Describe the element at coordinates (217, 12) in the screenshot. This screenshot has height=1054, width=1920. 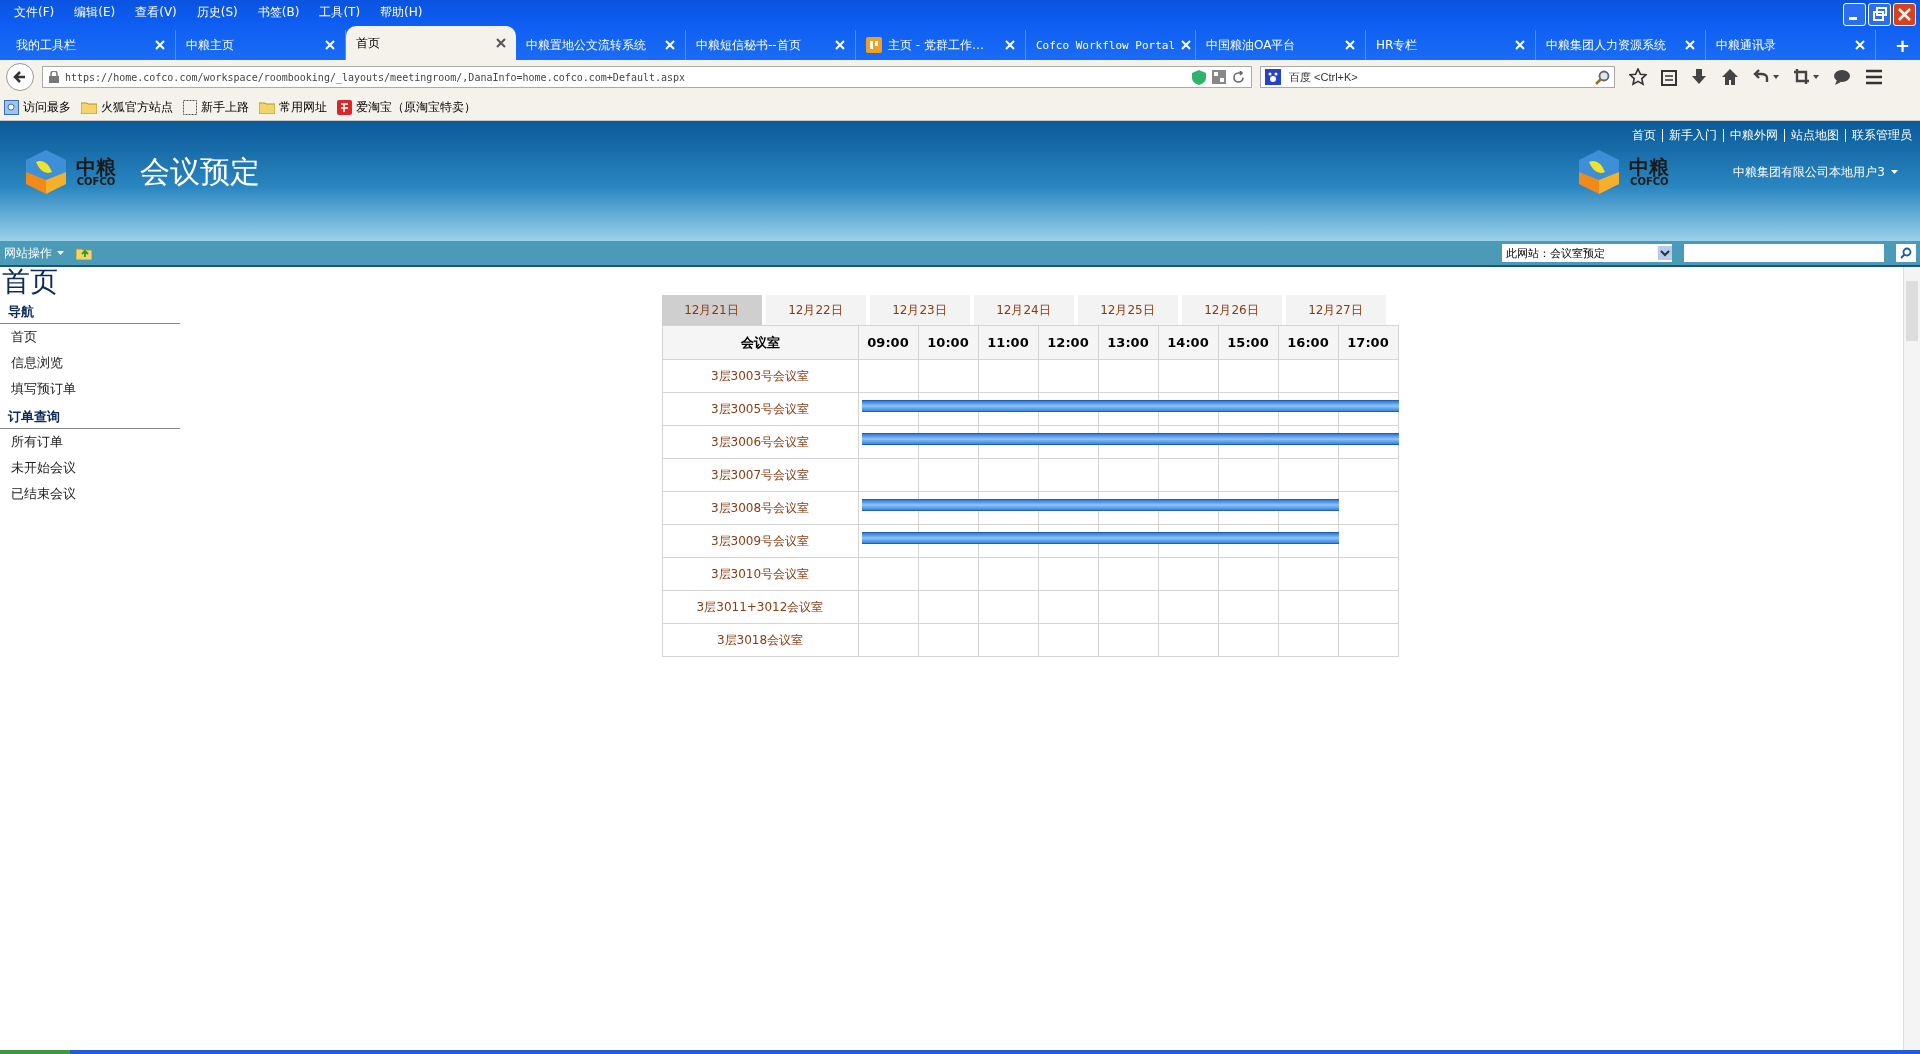
I see `menu-item: 历史(S)` at that location.